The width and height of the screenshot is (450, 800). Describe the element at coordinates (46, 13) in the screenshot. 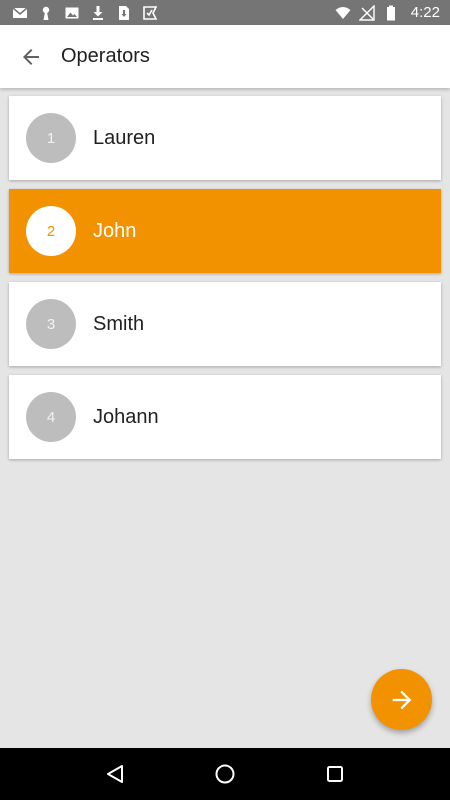

I see `keyhole-icon` at that location.